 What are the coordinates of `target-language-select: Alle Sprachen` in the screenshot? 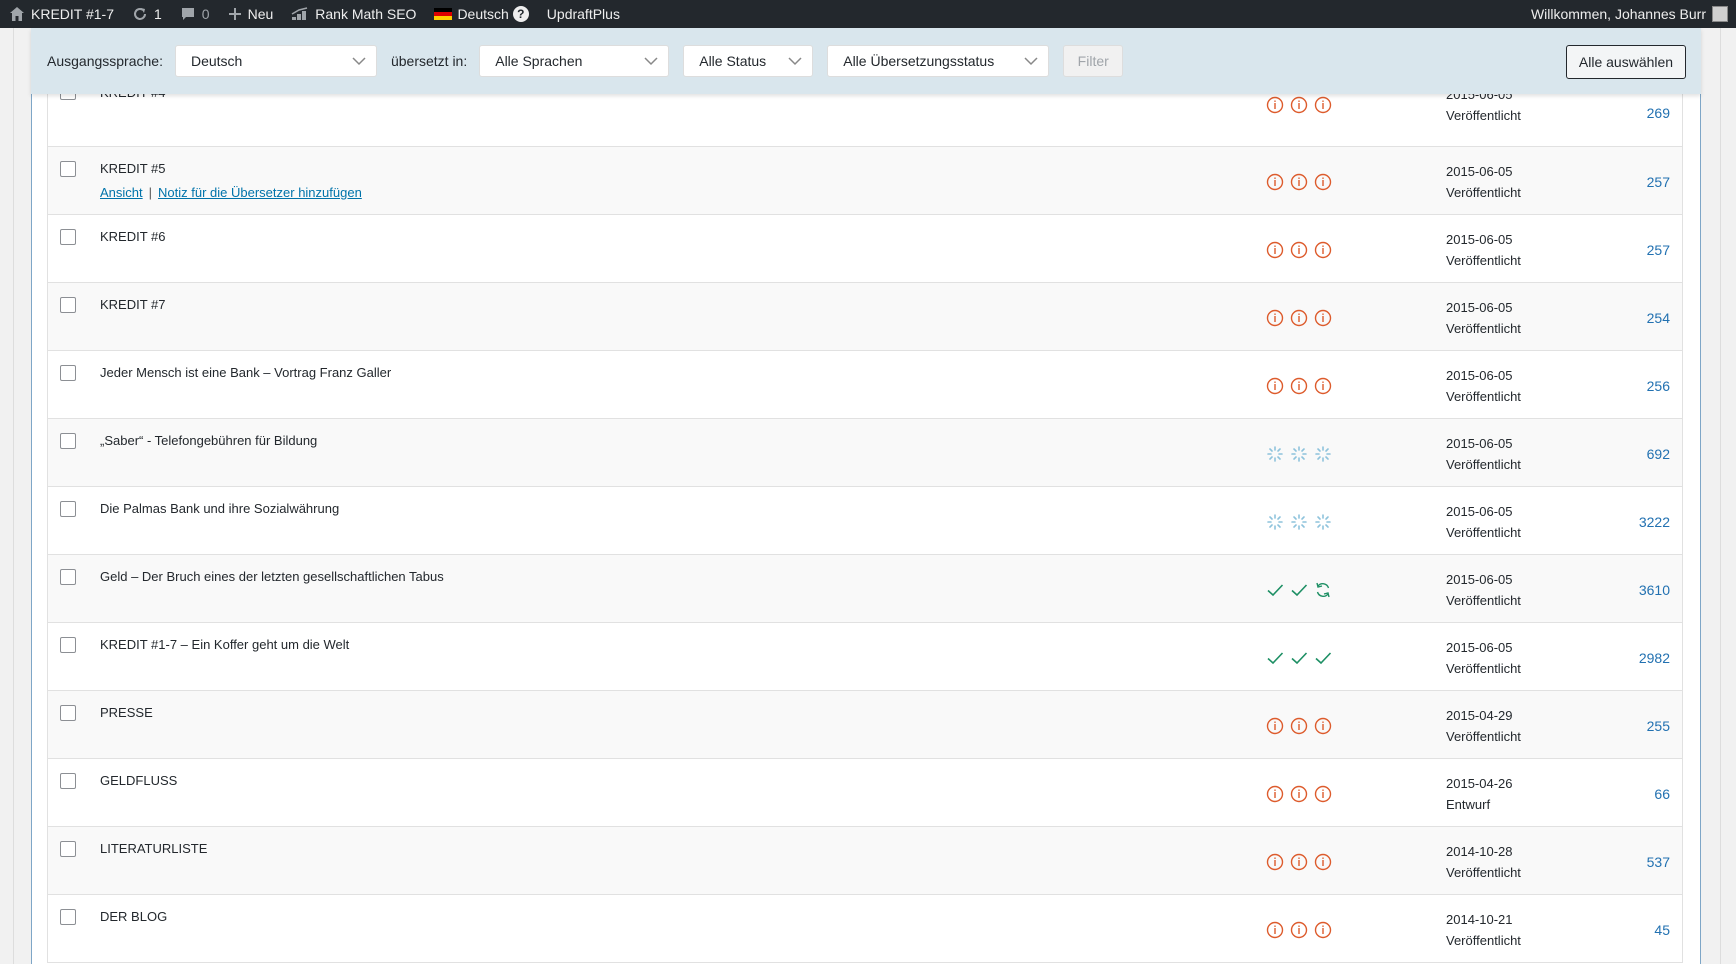 It's located at (574, 61).